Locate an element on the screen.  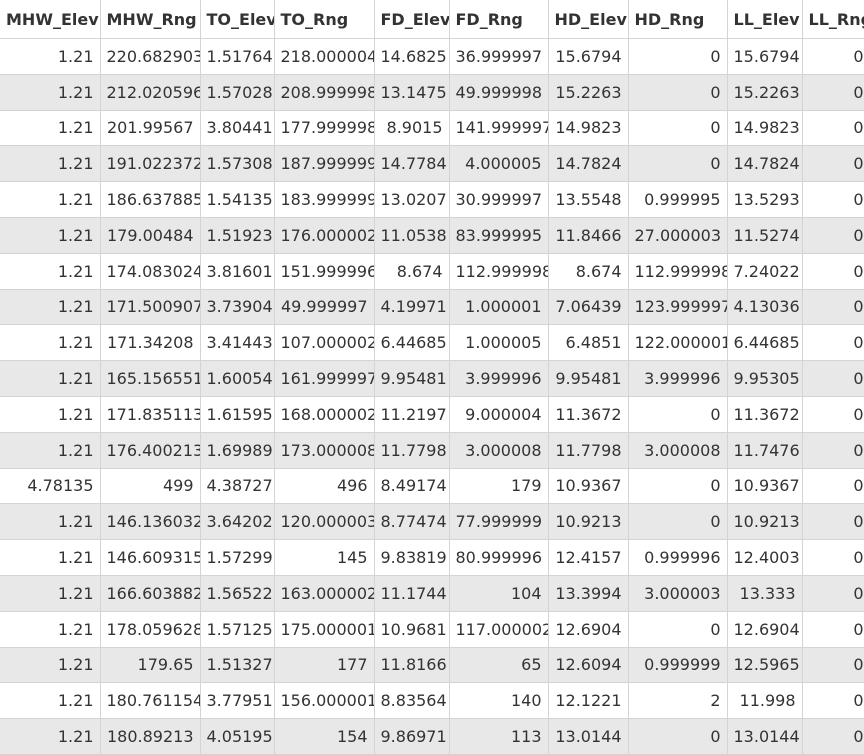
table-cell-fd-elev: 11.7798 is located at coordinates (412, 450).